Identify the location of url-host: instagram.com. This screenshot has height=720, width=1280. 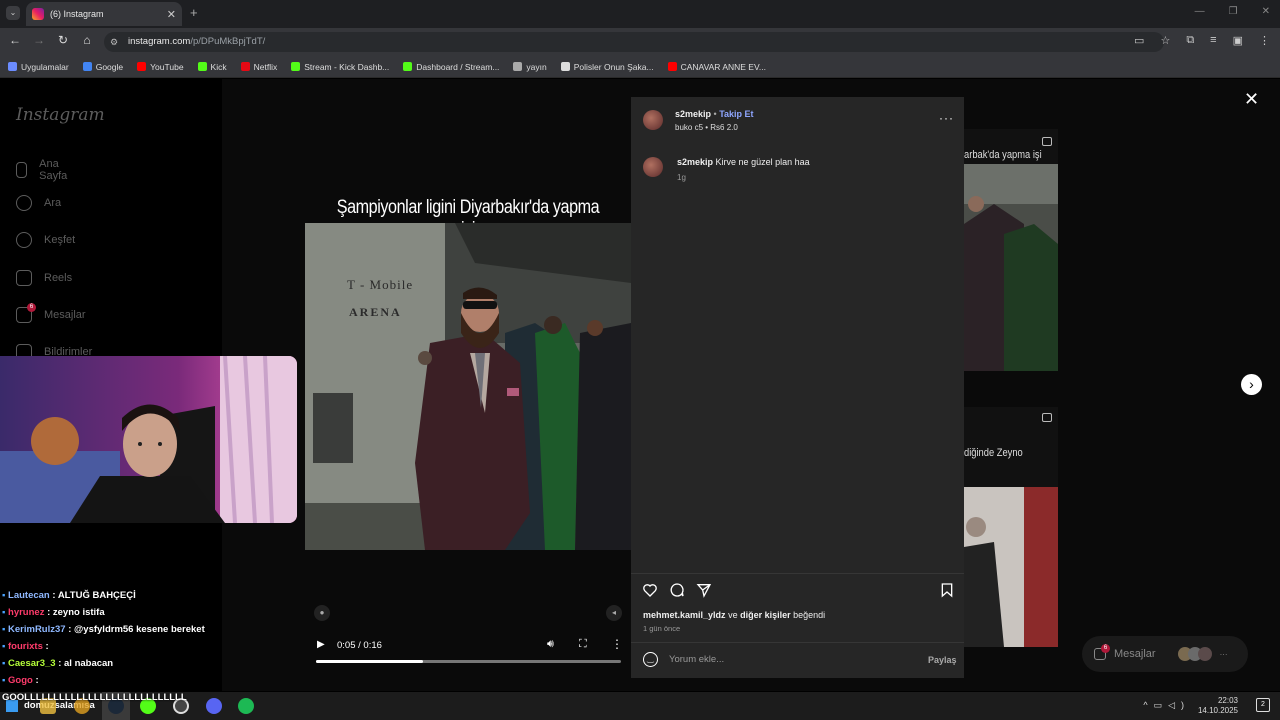
(159, 41).